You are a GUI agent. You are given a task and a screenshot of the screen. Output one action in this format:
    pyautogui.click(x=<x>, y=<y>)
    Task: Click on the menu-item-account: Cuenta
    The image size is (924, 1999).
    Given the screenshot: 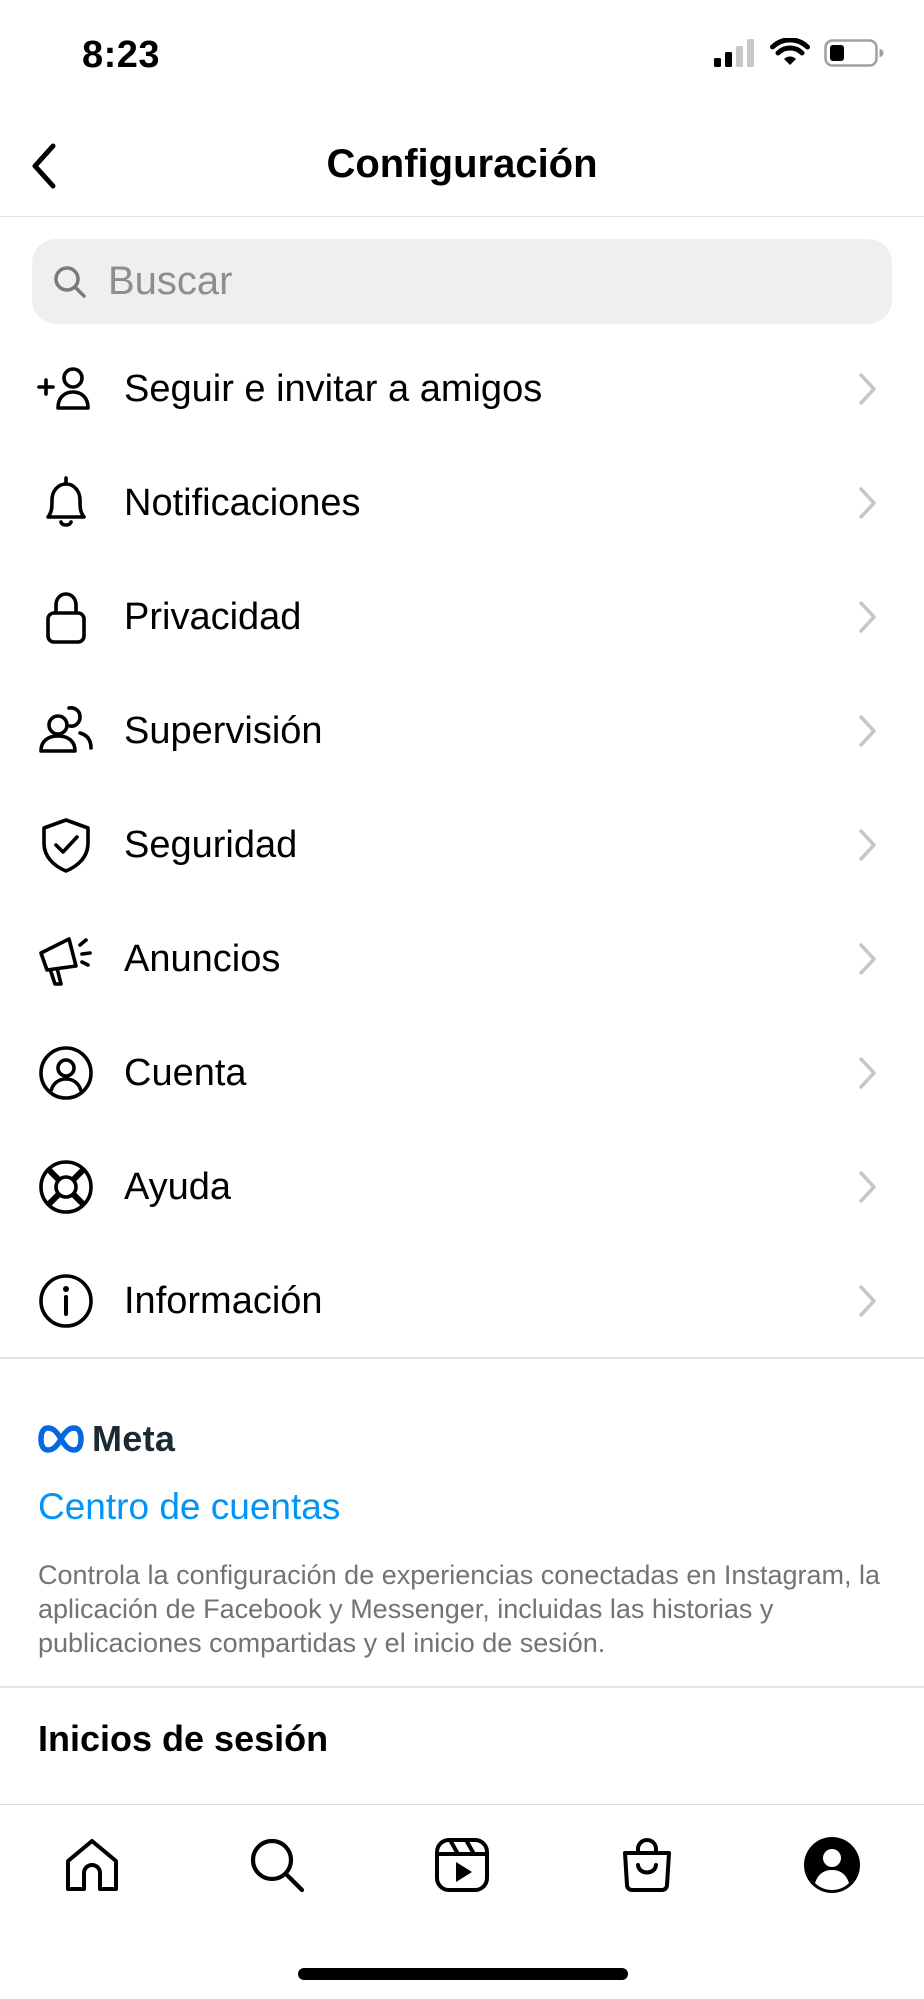 What is the action you would take?
    pyautogui.click(x=462, y=1073)
    